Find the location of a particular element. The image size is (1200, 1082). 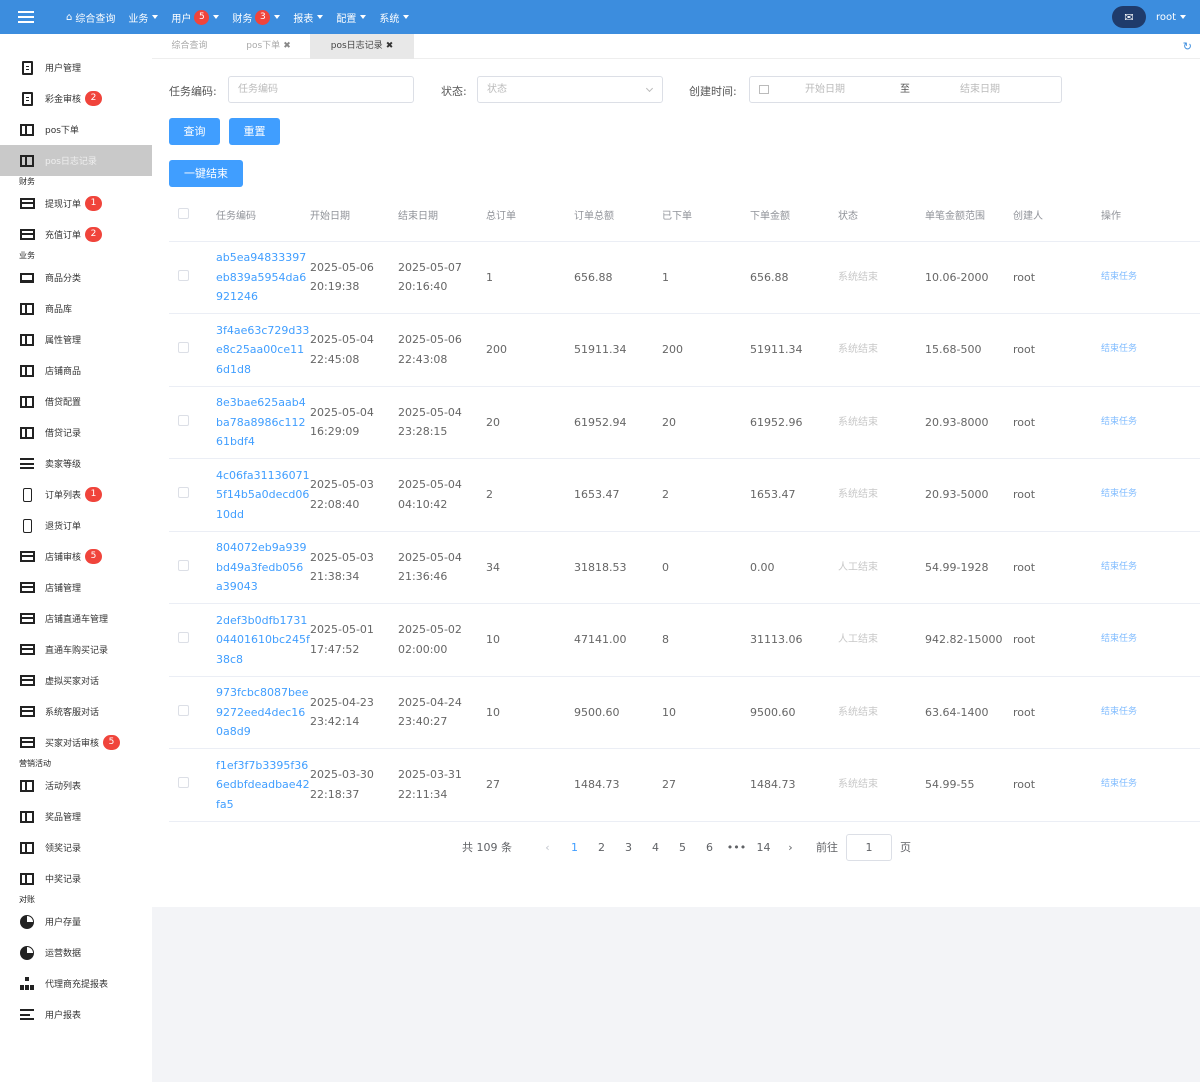

refresh-icon: ↻ is located at coordinates (1187, 46).